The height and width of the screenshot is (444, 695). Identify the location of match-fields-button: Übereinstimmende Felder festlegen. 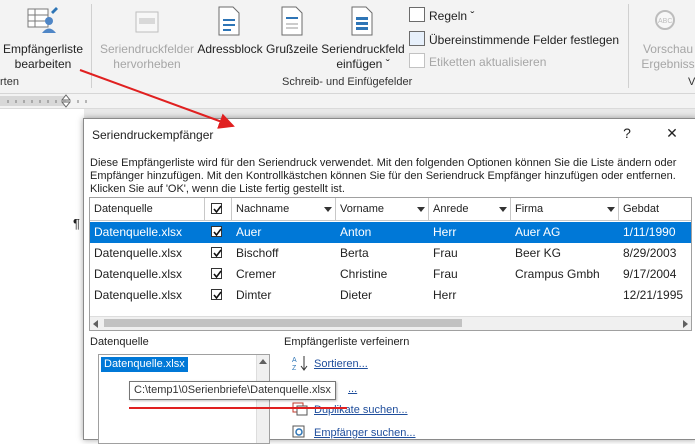
(514, 39).